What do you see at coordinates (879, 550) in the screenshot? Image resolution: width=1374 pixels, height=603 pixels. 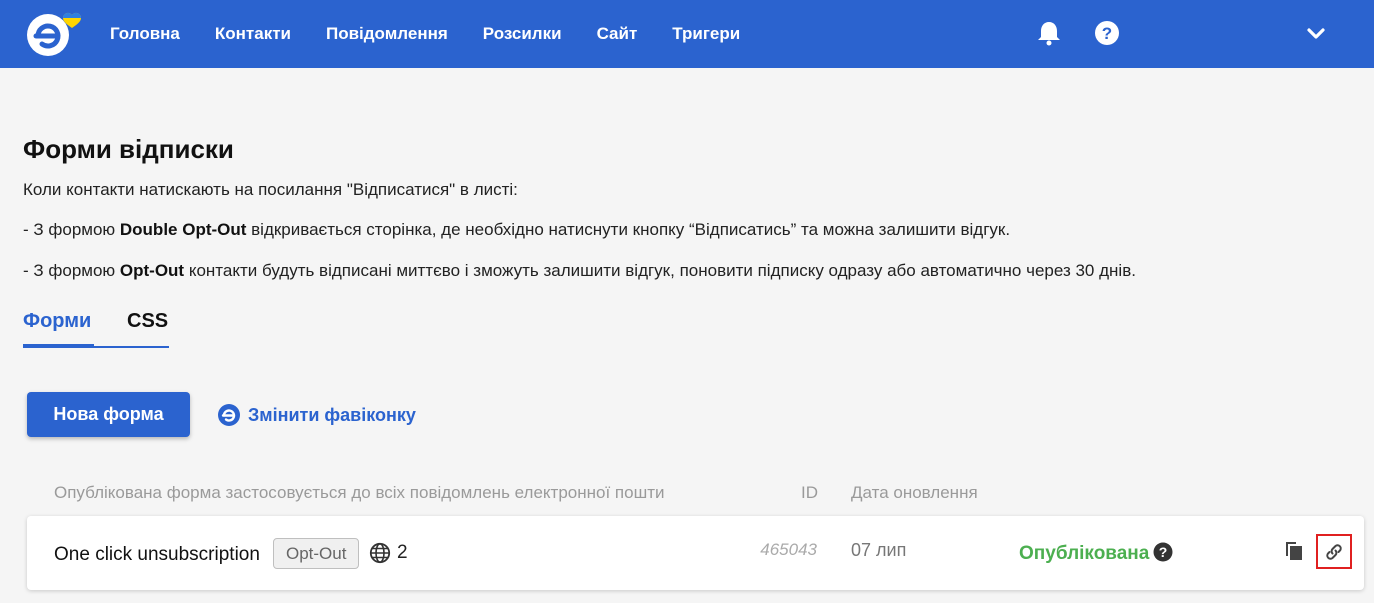 I see `updated-date: 07 лип` at bounding box center [879, 550].